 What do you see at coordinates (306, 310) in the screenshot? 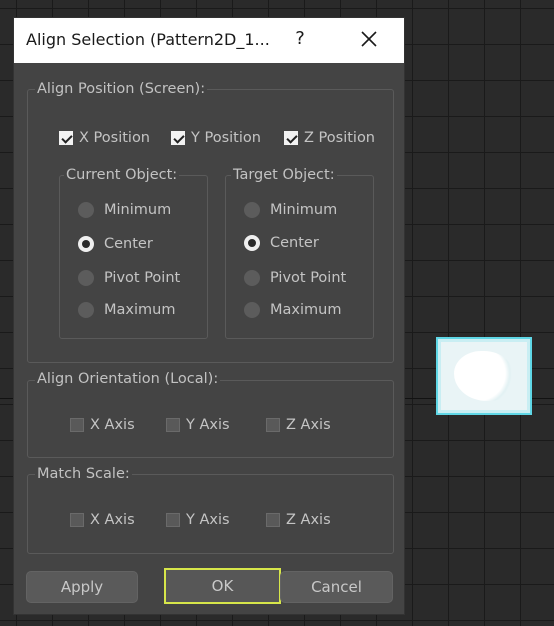
I see `target-maximum-label: Maximum` at bounding box center [306, 310].